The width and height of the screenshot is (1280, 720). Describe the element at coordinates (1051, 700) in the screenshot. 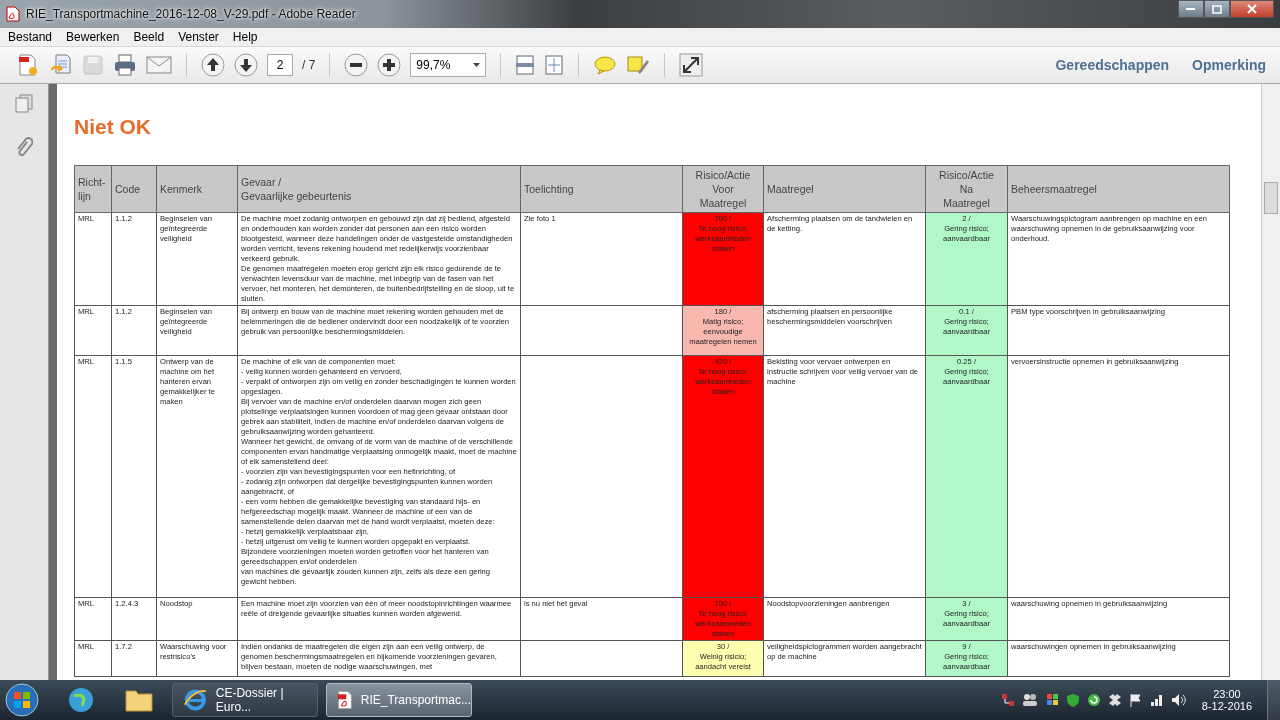

I see `flag-icon` at that location.